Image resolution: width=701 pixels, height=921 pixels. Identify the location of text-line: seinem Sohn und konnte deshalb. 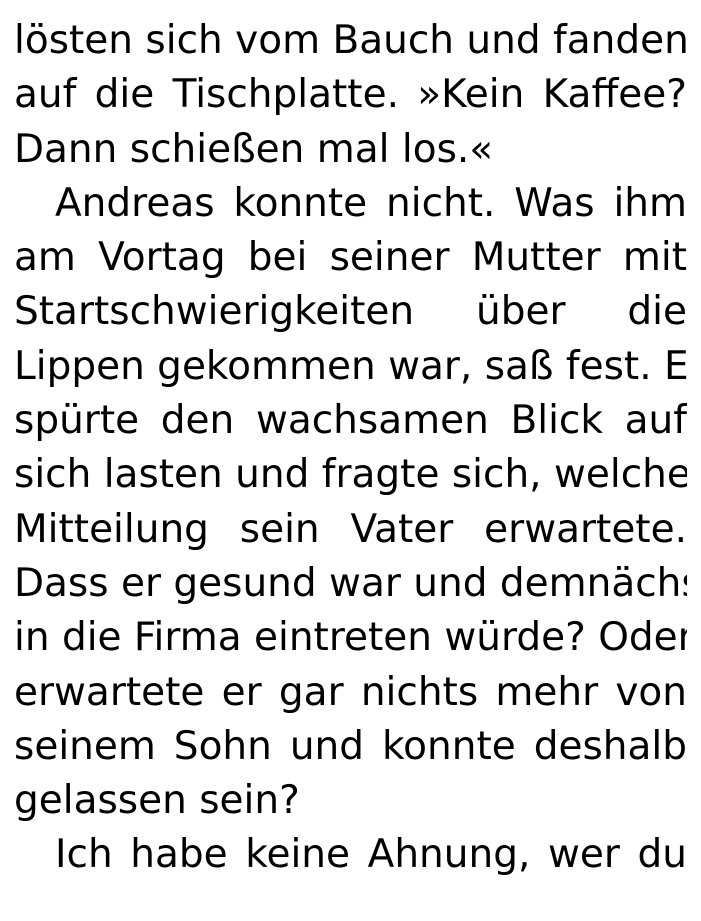
(350, 746).